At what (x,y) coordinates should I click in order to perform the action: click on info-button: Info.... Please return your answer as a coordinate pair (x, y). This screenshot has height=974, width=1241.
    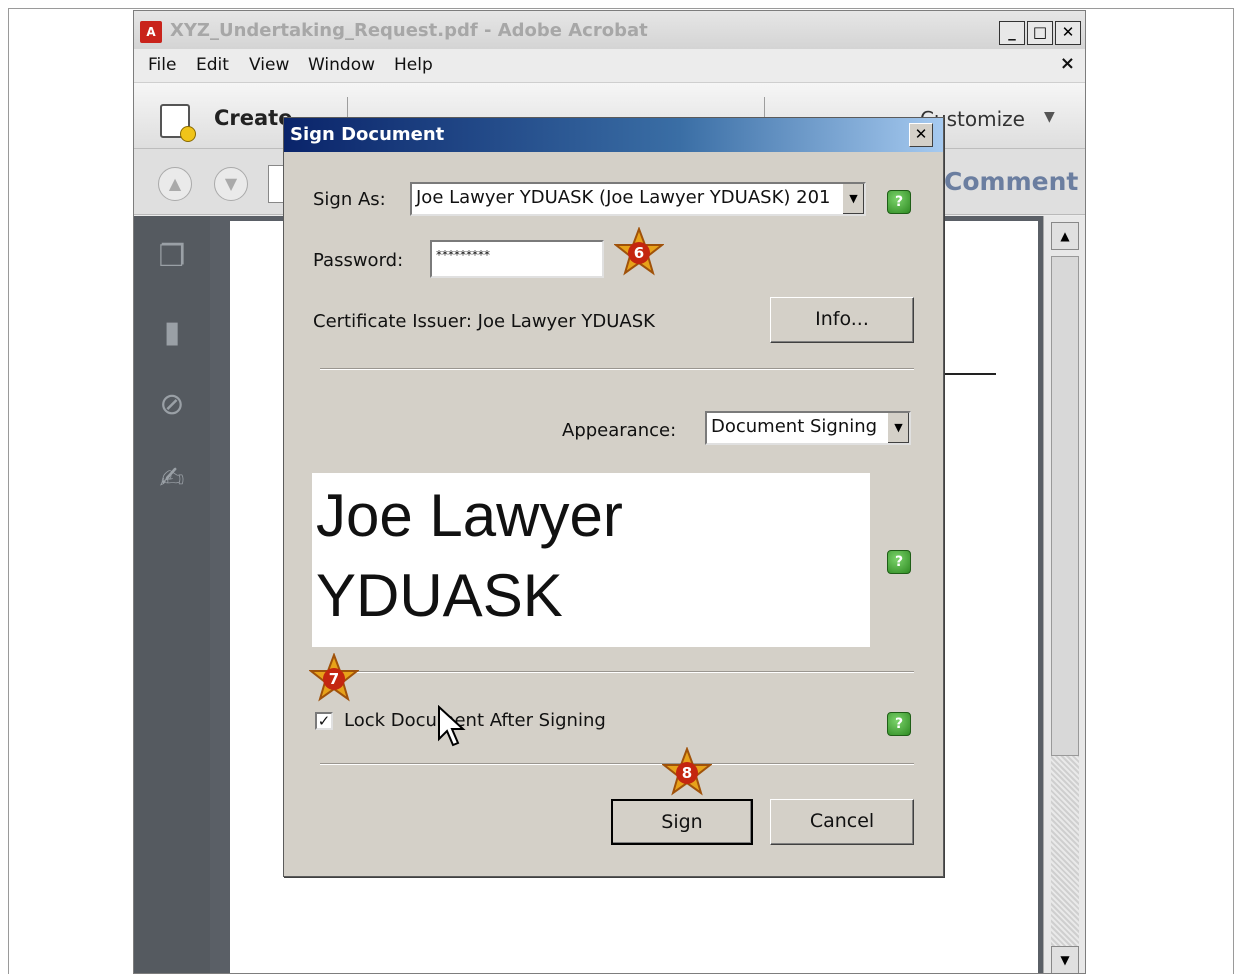
    Looking at the image, I should click on (842, 320).